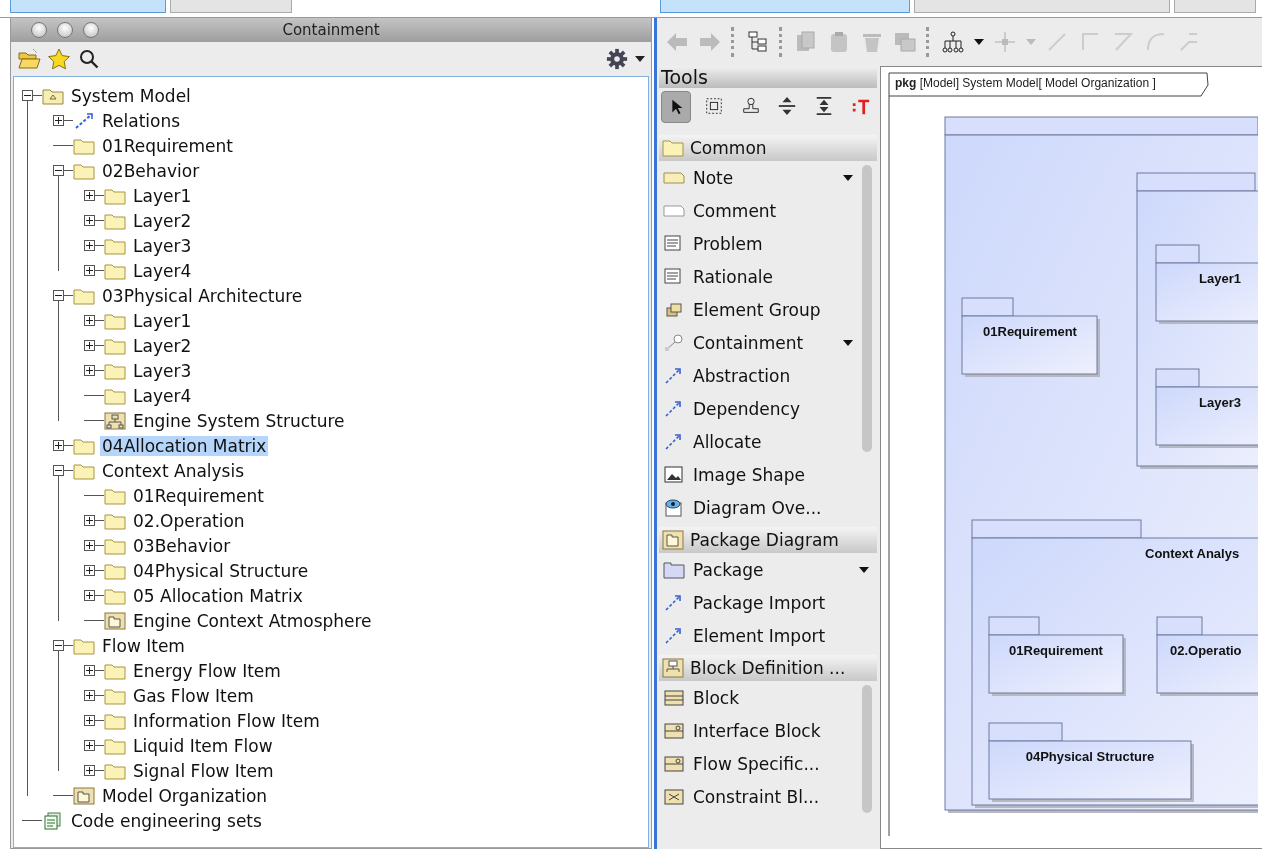 This screenshot has width=1262, height=849. I want to click on palette-item: Problem, so click(760, 243).